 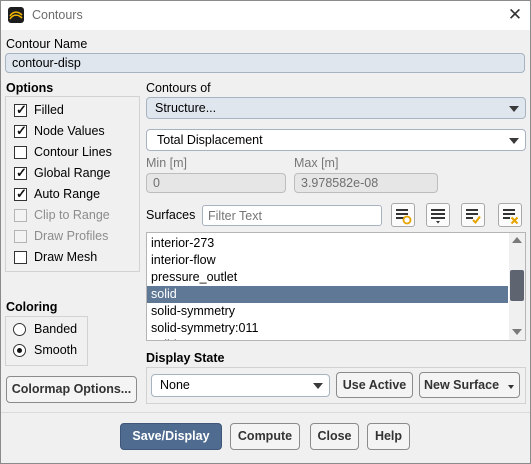 I want to click on surface-list-item: solid, so click(x=327, y=294).